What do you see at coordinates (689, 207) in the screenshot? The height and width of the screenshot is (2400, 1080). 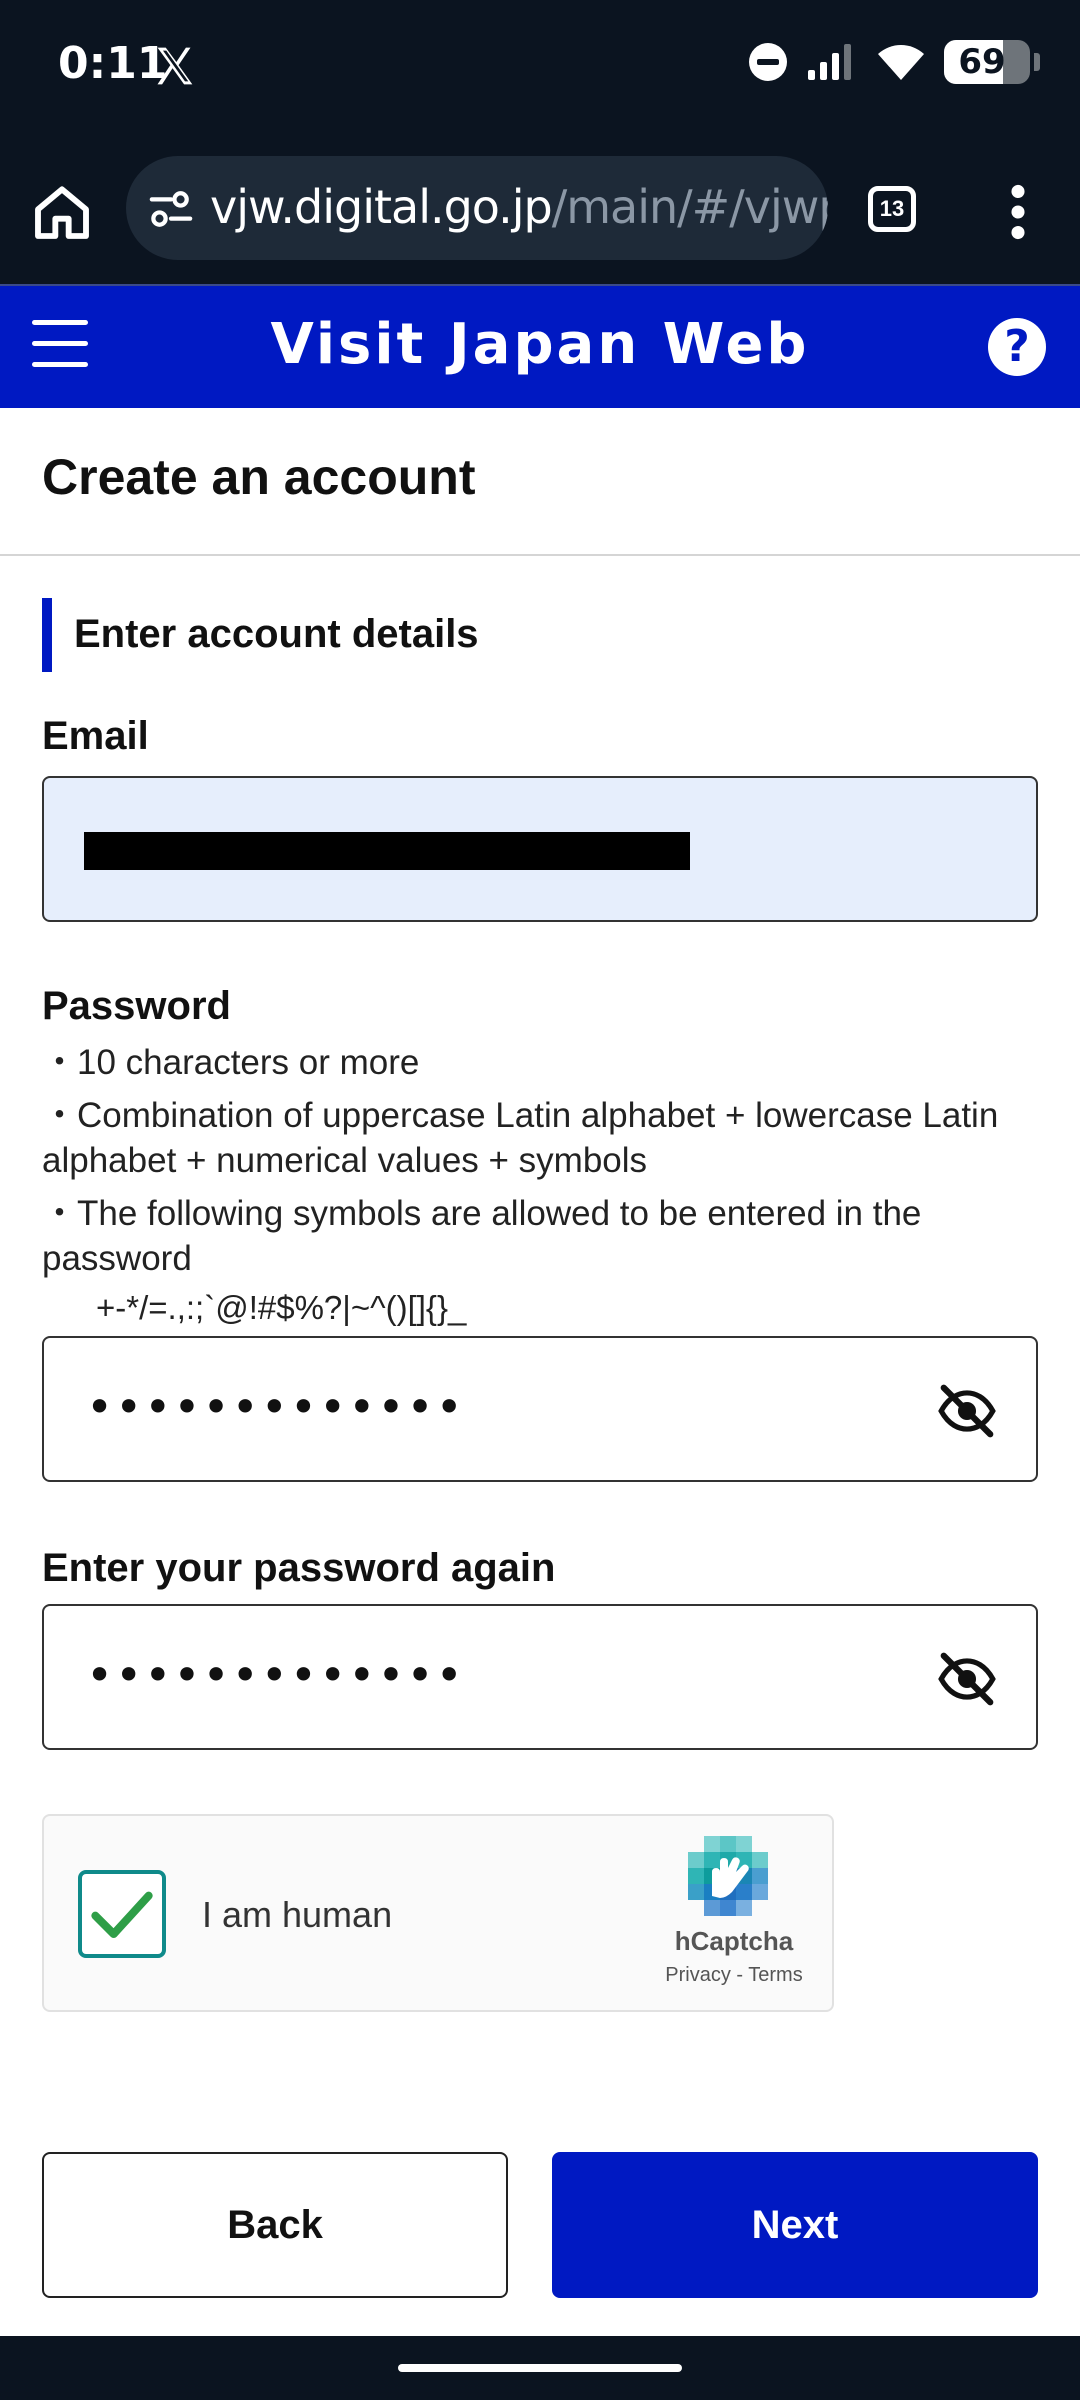 I see `url-path: /main/#/vjwp` at bounding box center [689, 207].